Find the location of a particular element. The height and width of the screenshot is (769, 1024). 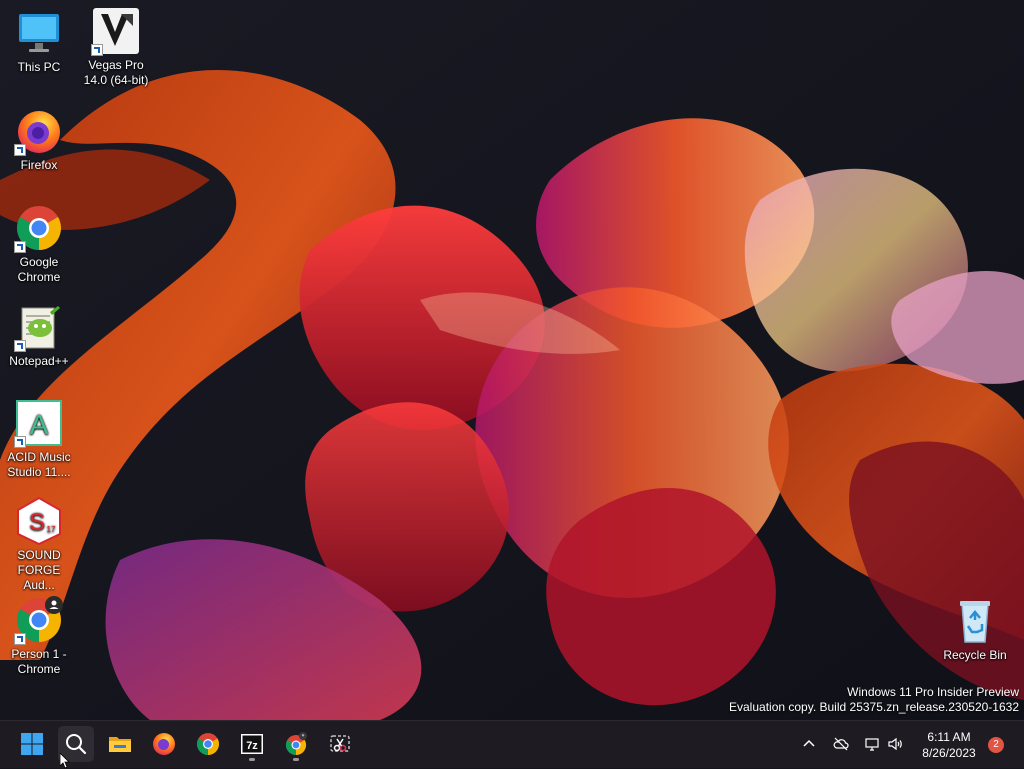

notepad-plus-plus-icon is located at coordinates (39, 327).